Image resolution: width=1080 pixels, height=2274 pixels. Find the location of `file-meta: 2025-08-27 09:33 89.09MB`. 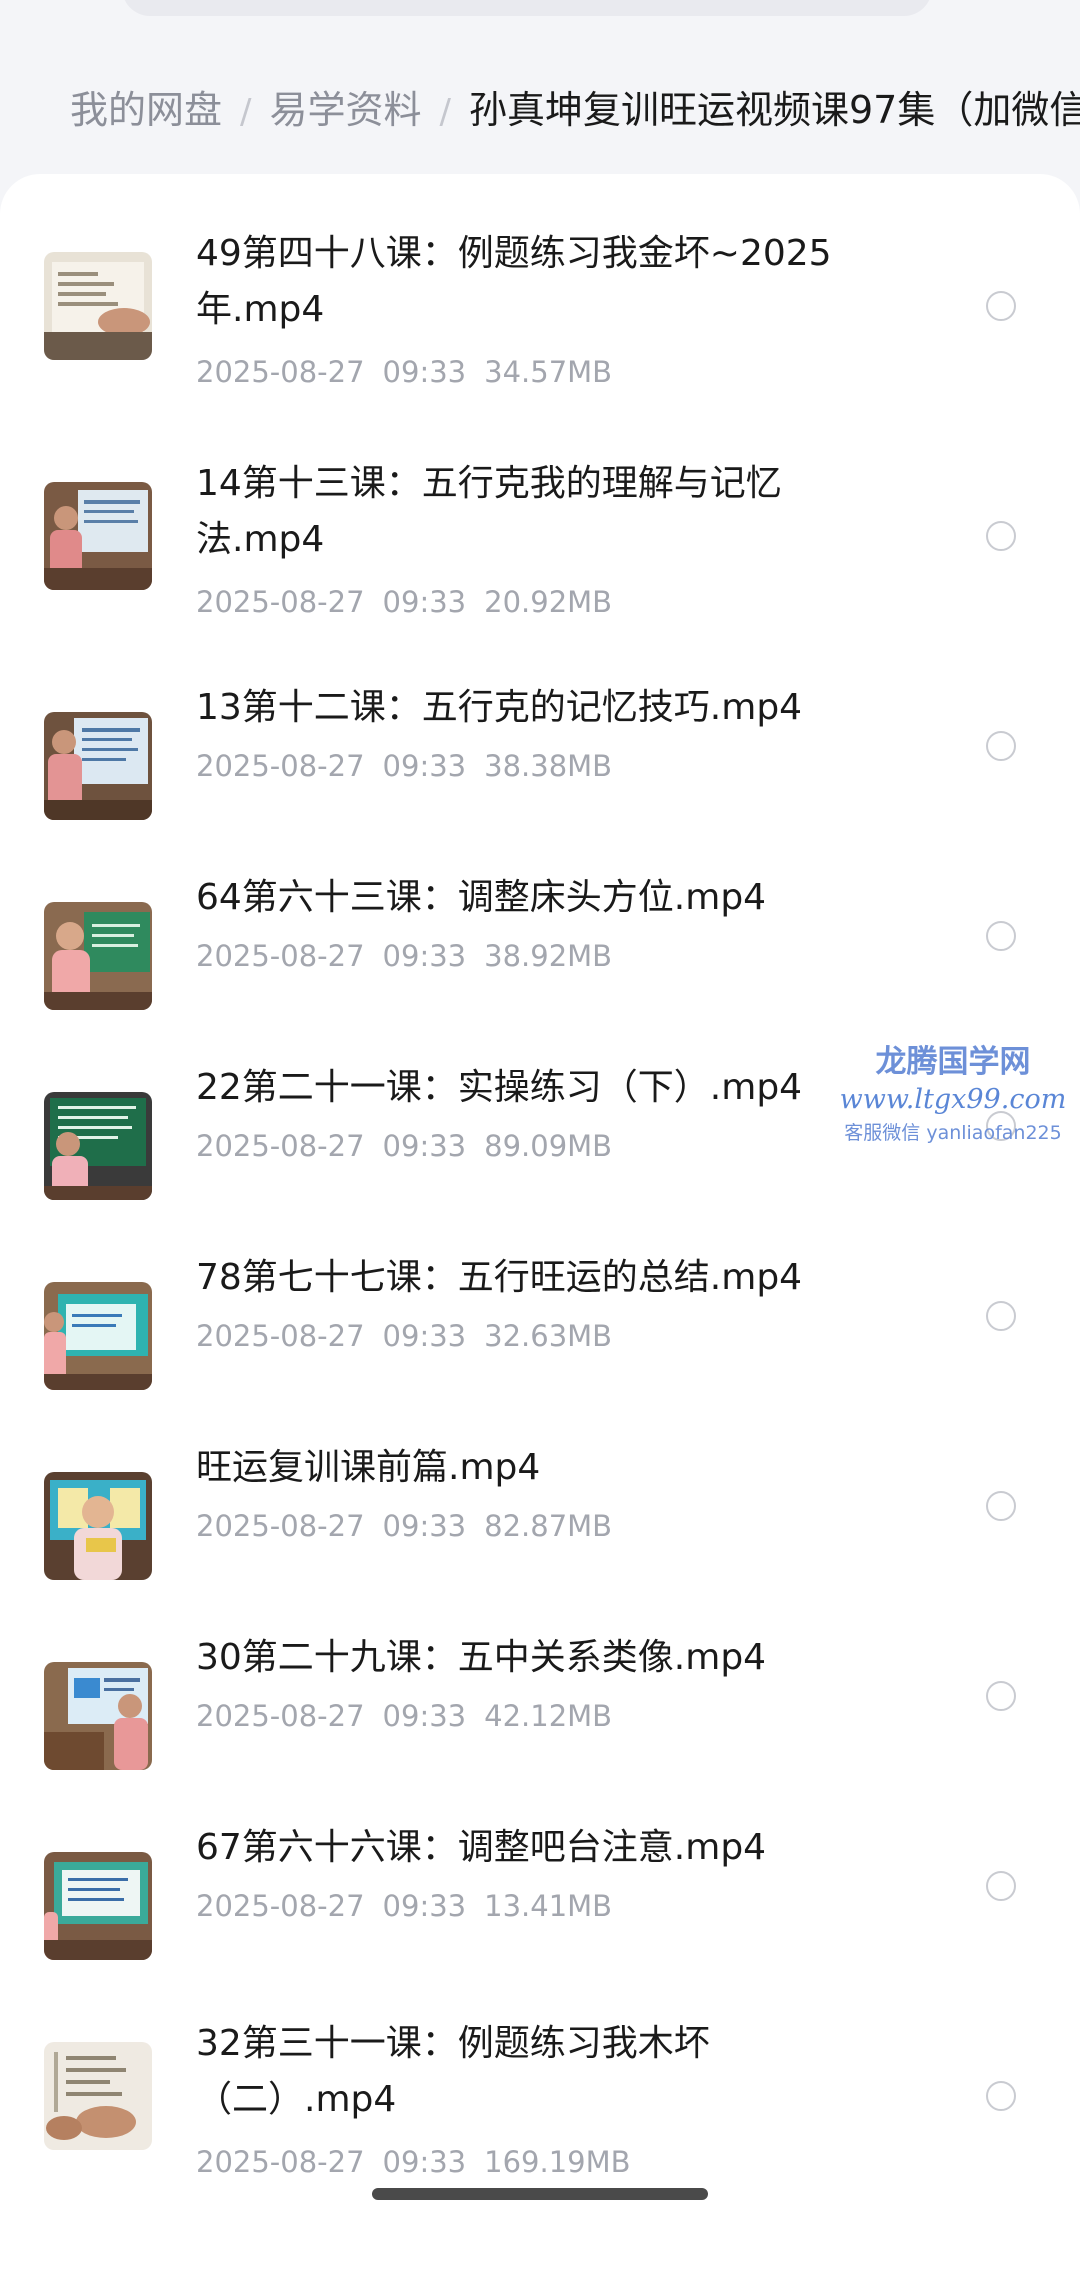

file-meta: 2025-08-27 09:33 89.09MB is located at coordinates (404, 1146).